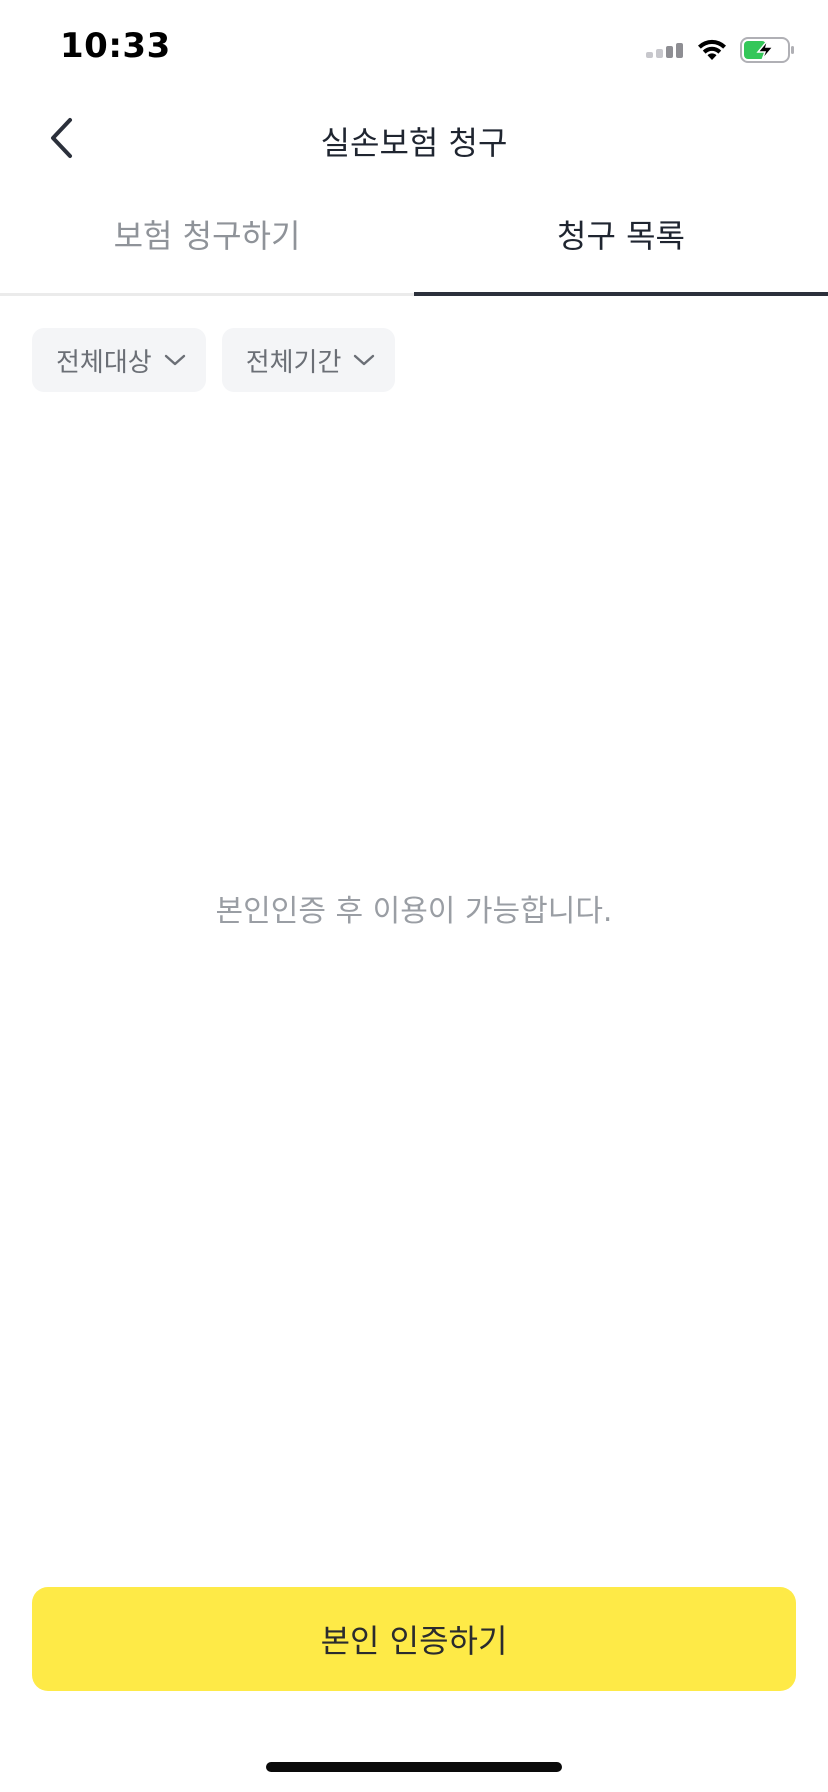 Image resolution: width=828 pixels, height=1792 pixels. Describe the element at coordinates (293, 362) in the screenshot. I see `filter-period-label: 전체기간` at that location.